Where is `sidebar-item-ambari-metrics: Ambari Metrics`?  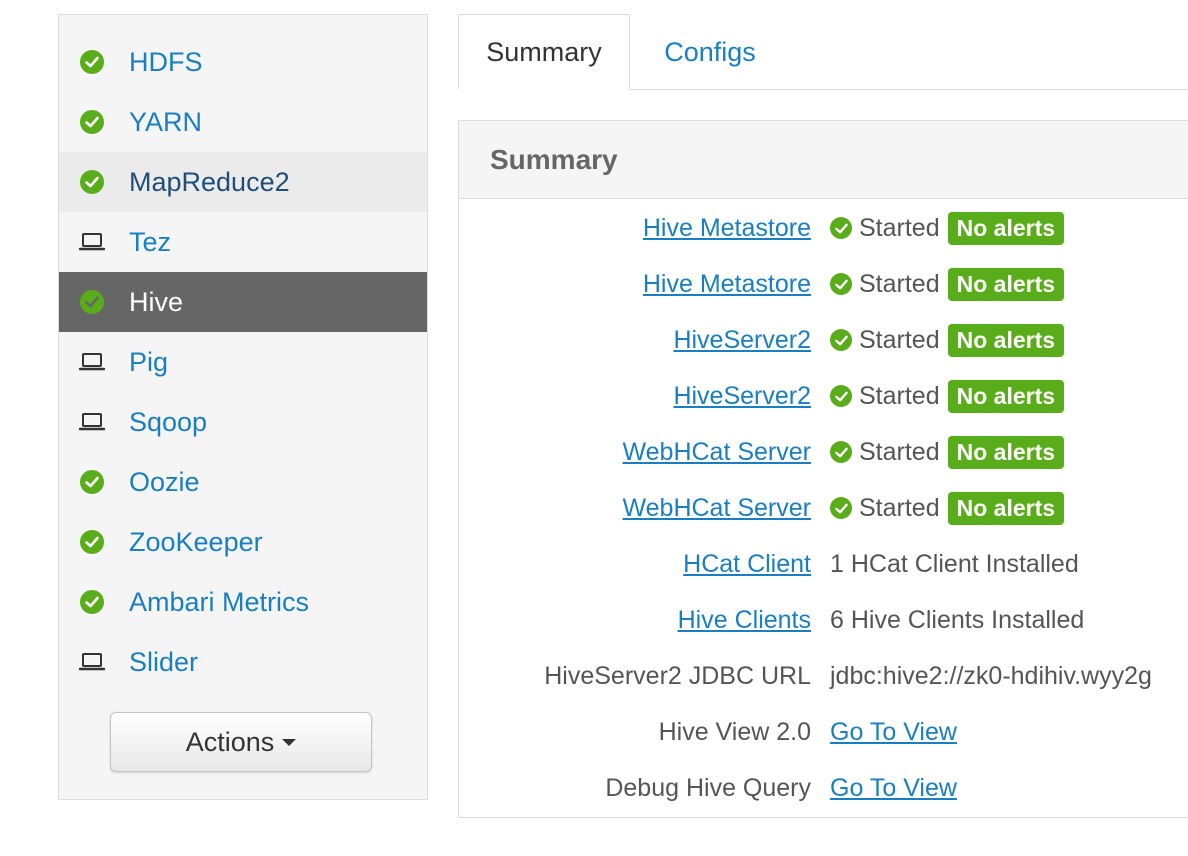 sidebar-item-ambari-metrics: Ambari Metrics is located at coordinates (243, 602).